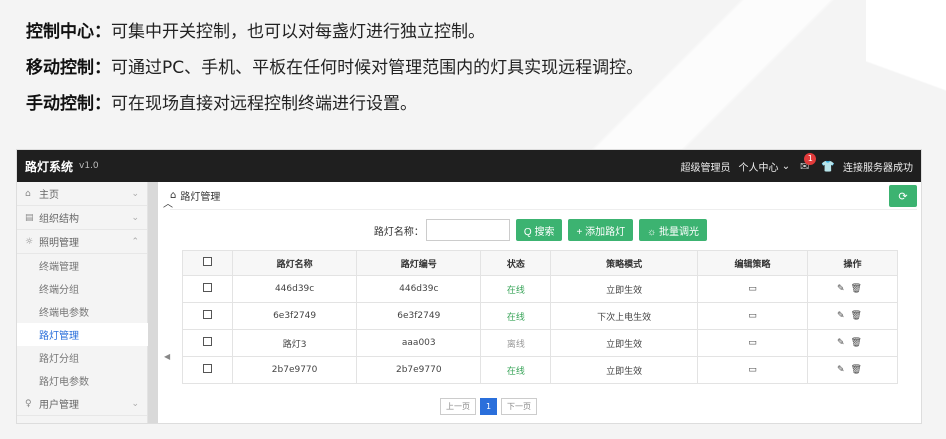  What do you see at coordinates (200, 197) in the screenshot?
I see `breadcrumb-current: 路灯管理` at bounding box center [200, 197].